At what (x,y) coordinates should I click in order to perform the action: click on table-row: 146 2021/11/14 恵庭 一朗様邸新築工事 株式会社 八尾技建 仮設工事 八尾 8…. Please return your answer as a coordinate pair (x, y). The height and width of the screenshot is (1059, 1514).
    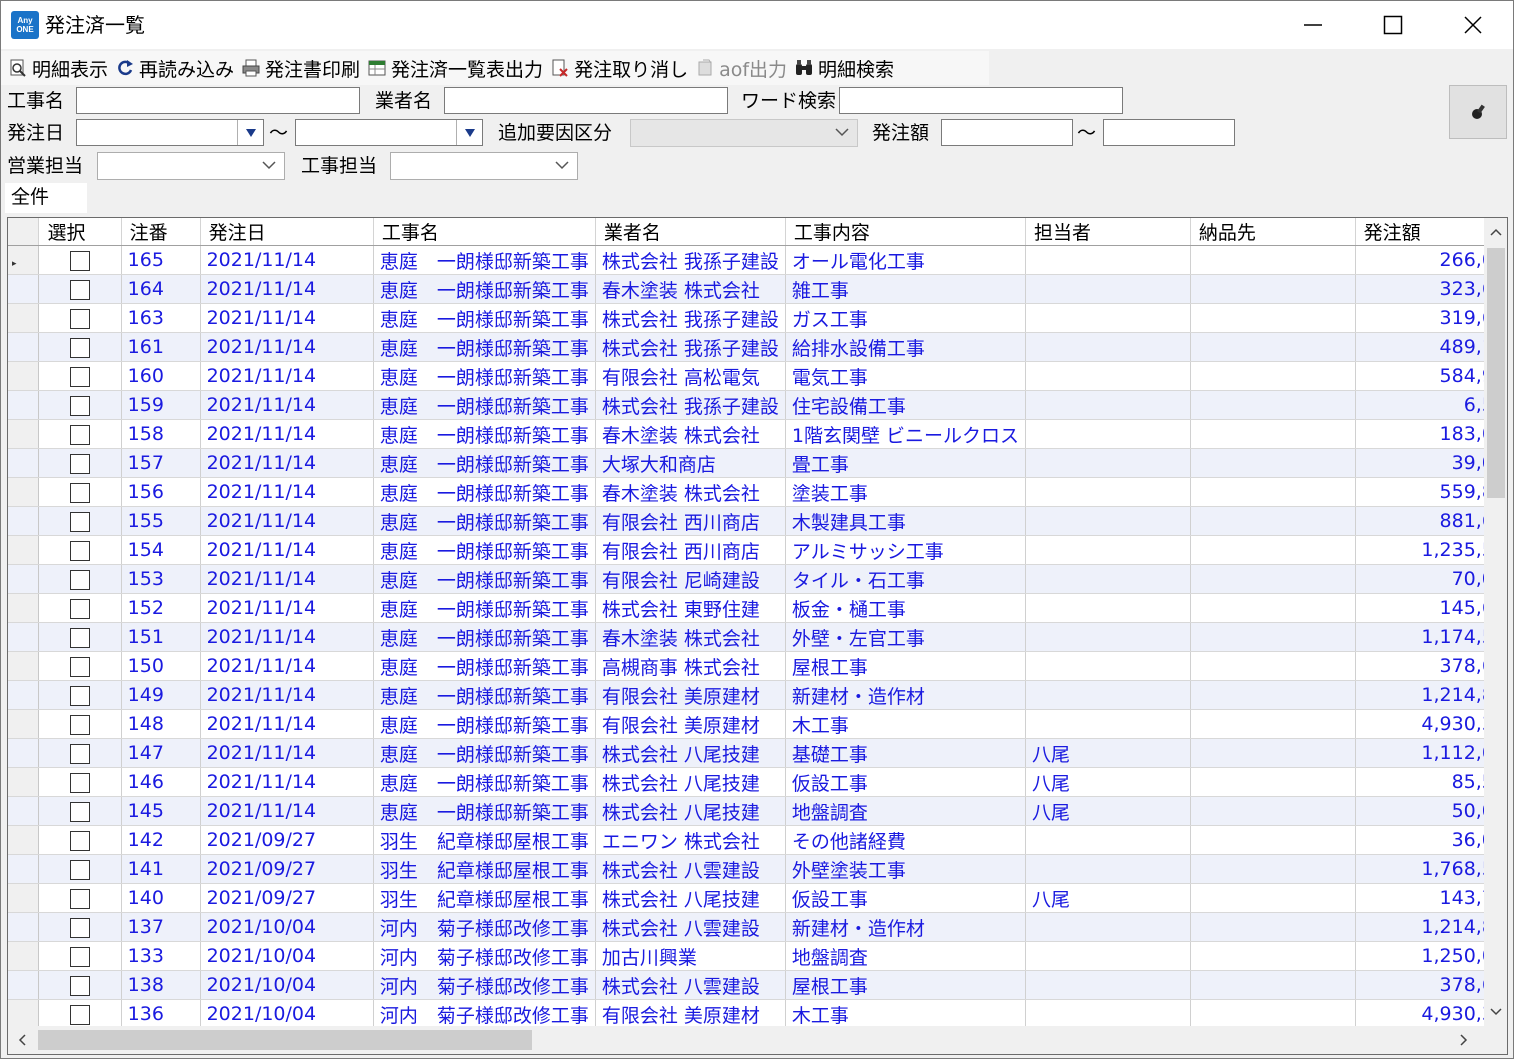
    Looking at the image, I should click on (757, 782).